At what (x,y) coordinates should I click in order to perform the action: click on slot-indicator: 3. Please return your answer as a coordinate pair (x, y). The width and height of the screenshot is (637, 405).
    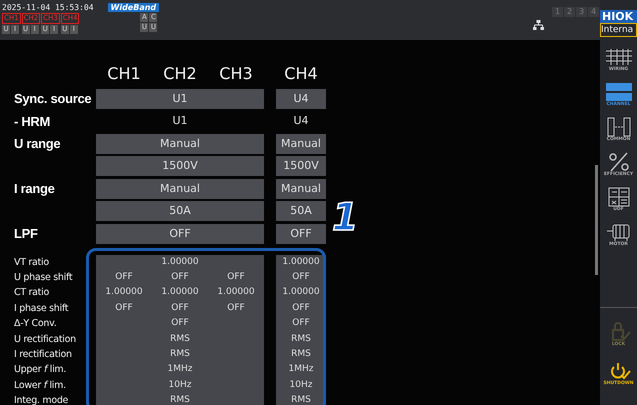
    Looking at the image, I should click on (581, 12).